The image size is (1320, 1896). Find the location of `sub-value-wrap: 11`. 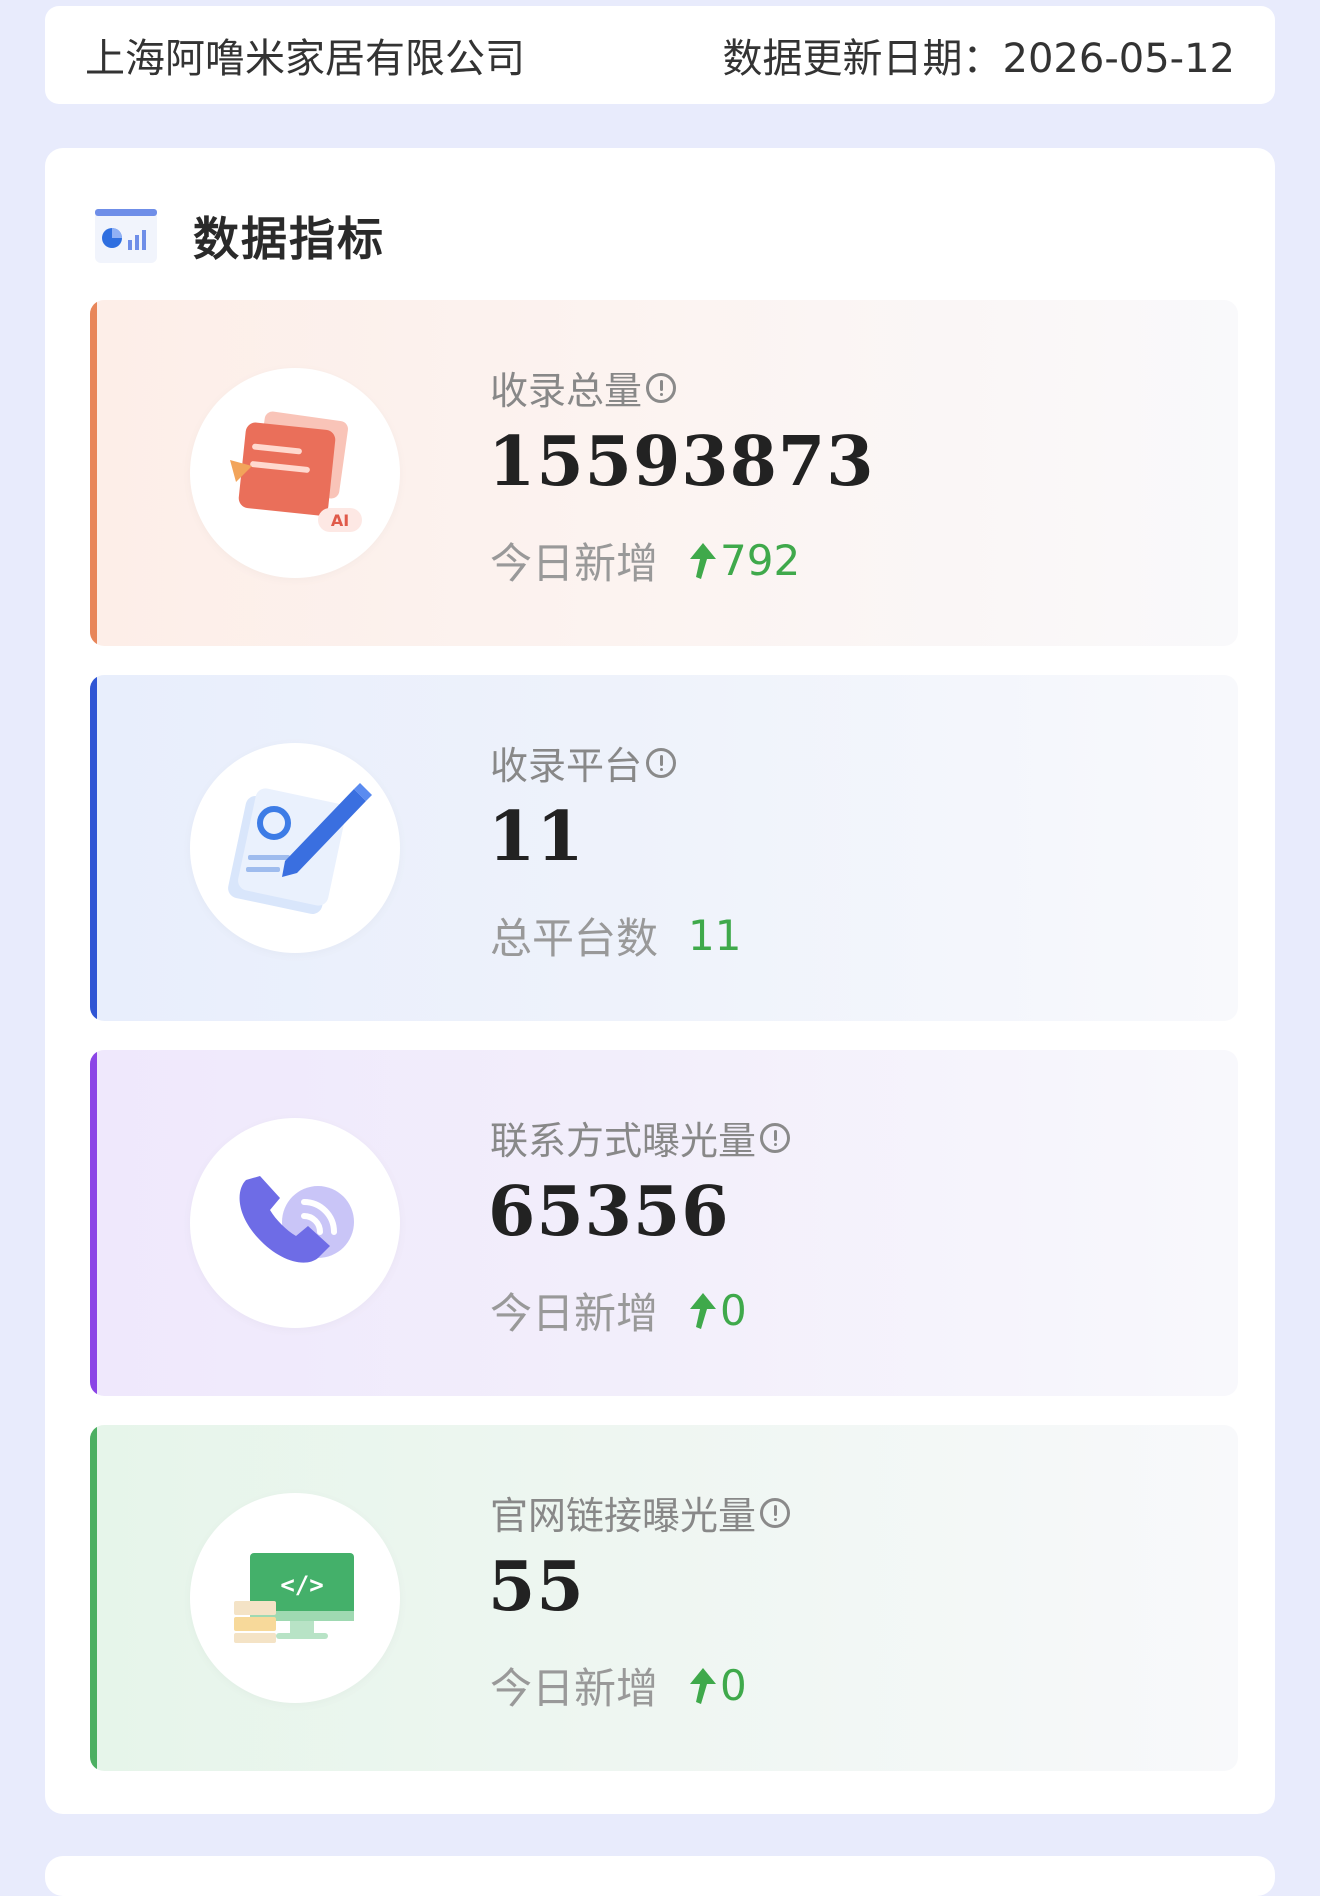

sub-value-wrap: 11 is located at coordinates (714, 935).